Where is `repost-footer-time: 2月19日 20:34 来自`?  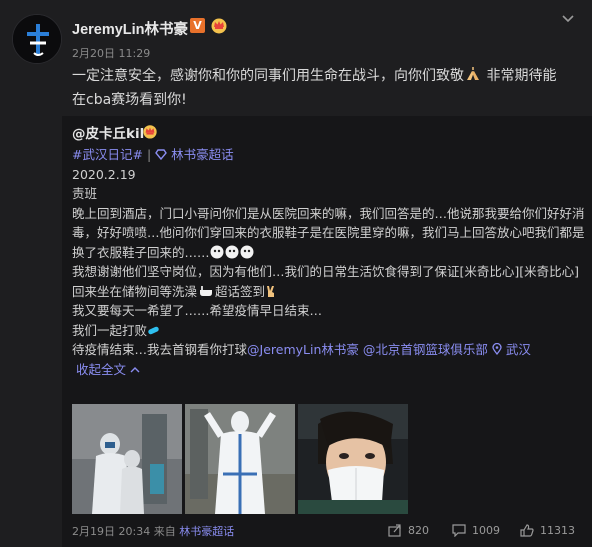
repost-footer-time: 2月19日 20:34 来自 is located at coordinates (124, 531).